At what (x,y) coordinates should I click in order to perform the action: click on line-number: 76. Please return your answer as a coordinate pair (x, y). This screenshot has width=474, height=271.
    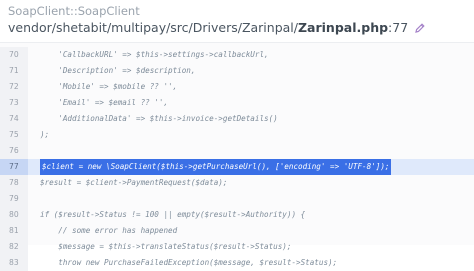
    Looking at the image, I should click on (14, 151).